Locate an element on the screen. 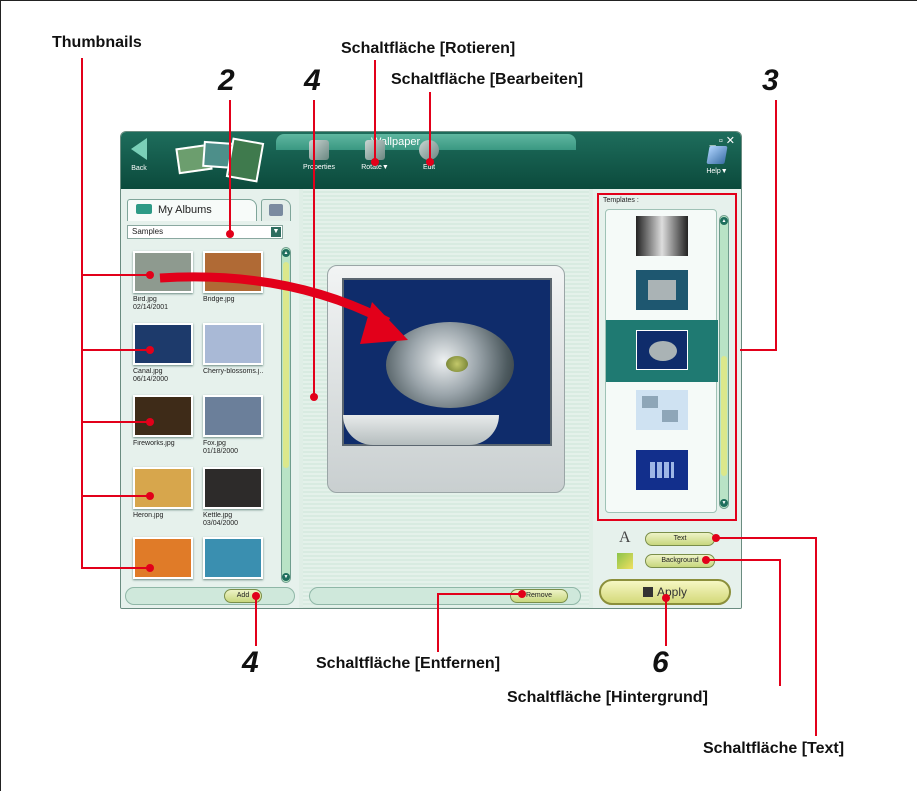 The image size is (917, 791). dot-select is located at coordinates (230, 234).